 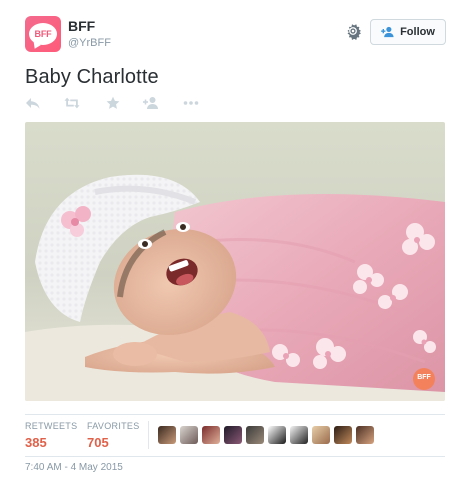 I want to click on favorite-icon, so click(x=113, y=103).